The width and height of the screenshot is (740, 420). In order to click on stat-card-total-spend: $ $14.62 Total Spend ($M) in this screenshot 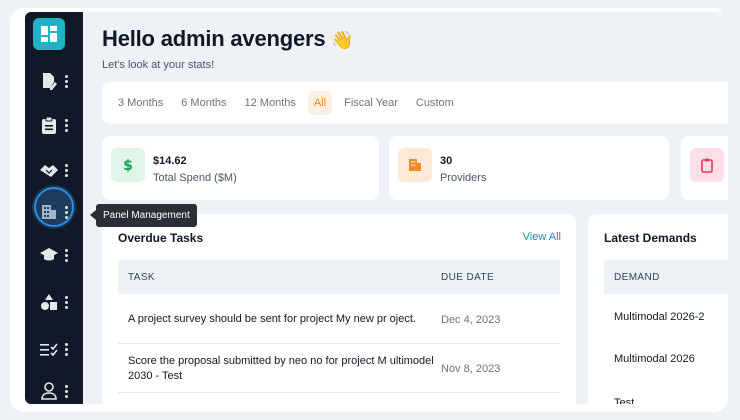, I will do `click(240, 168)`.